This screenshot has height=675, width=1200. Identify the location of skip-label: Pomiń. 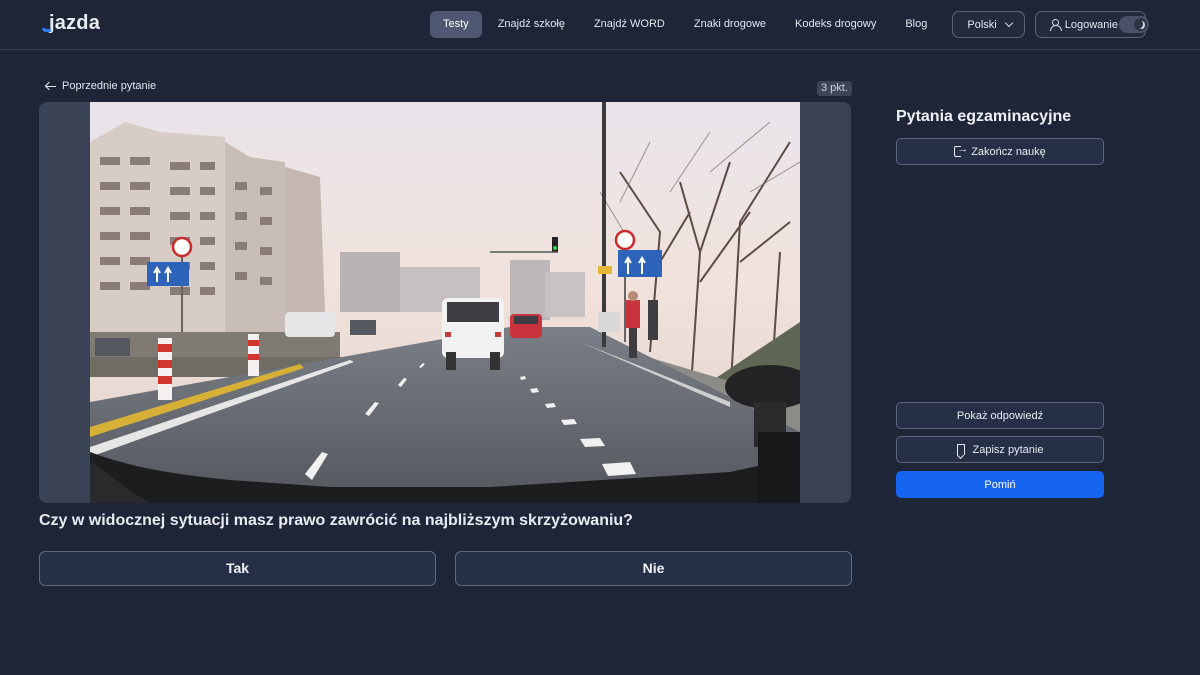
(1000, 484).